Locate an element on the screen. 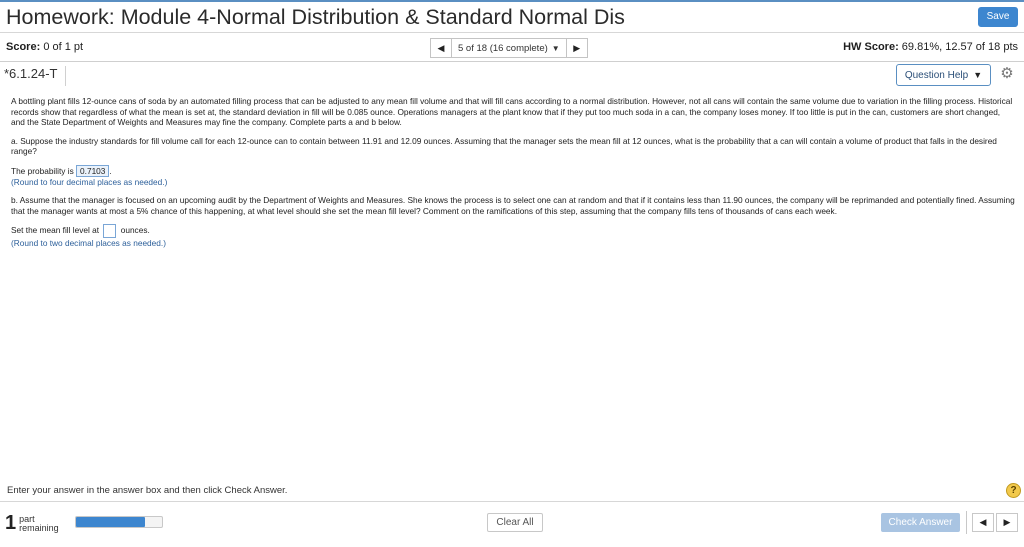 Image resolution: width=1024 pixels, height=547 pixels. answer-a-line: The probability is 0.7103. is located at coordinates (513, 170).